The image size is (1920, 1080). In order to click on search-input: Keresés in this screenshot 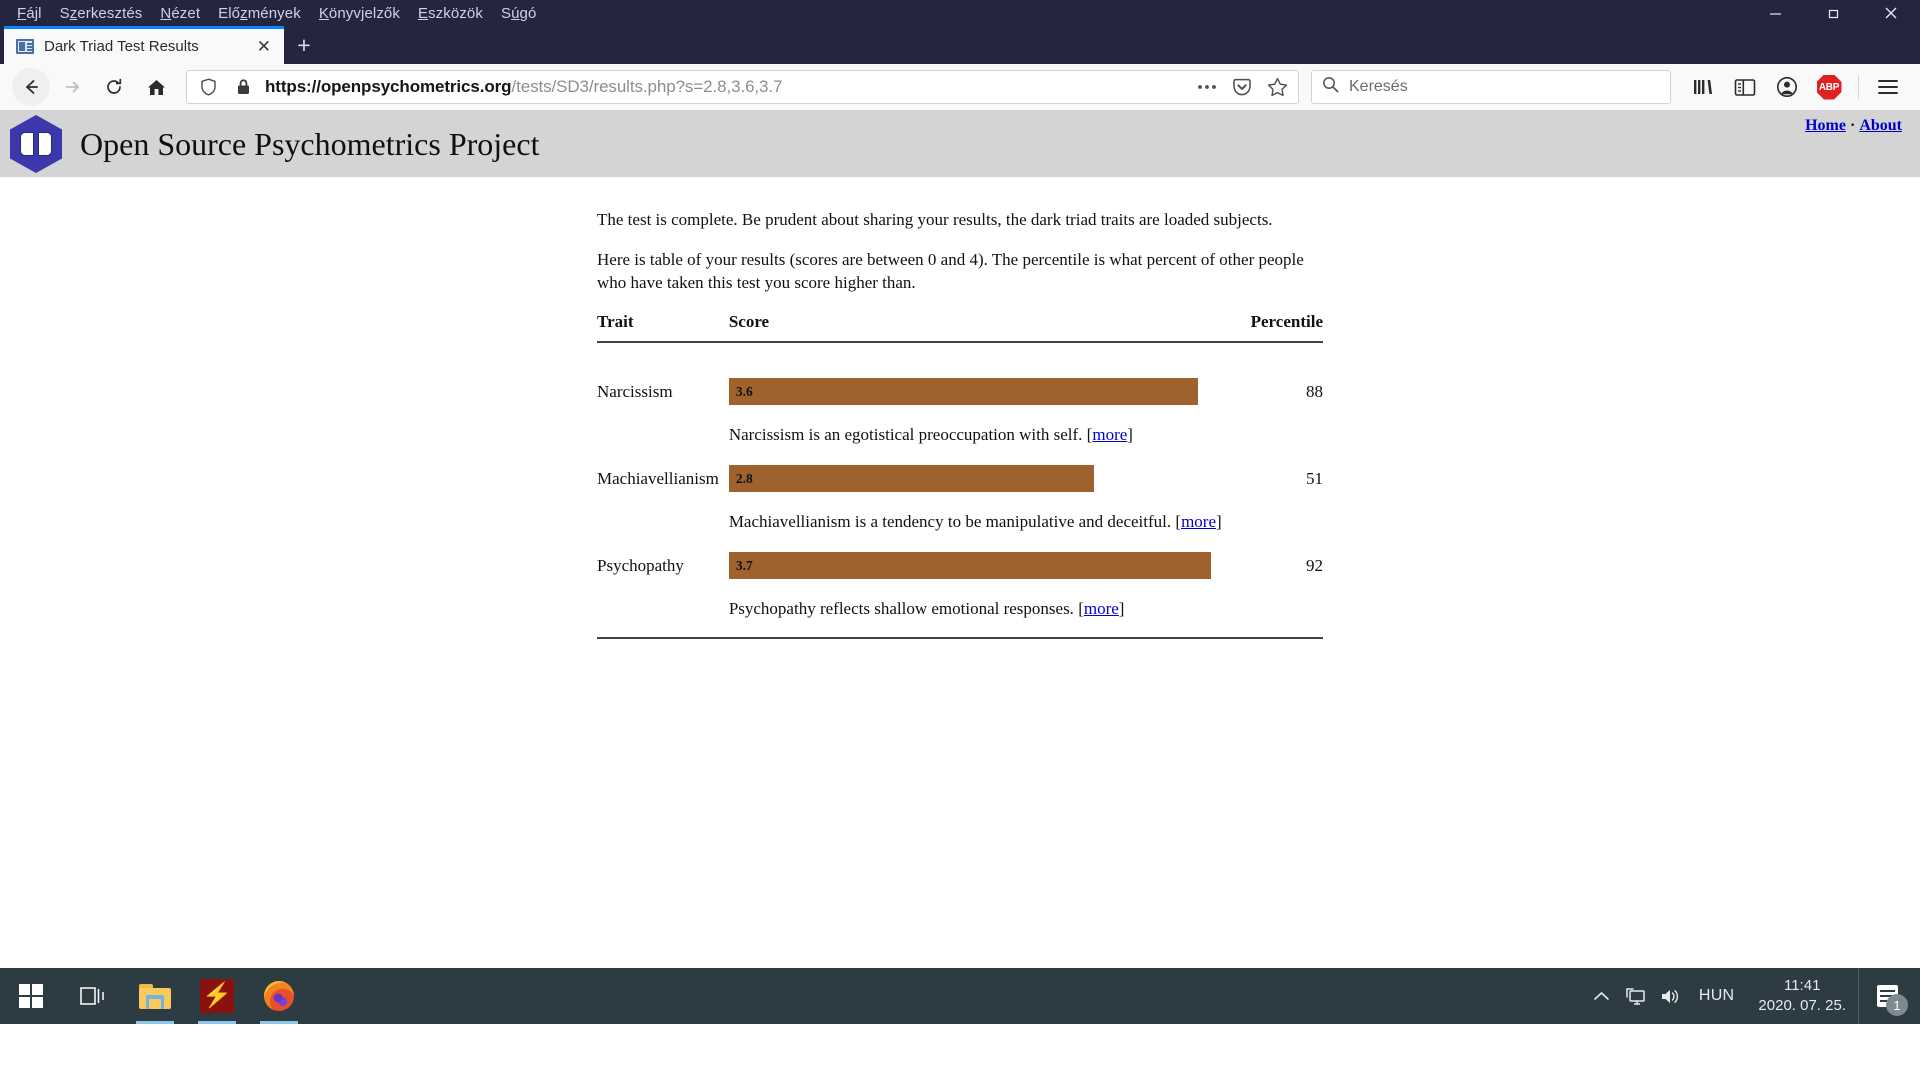, I will do `click(1378, 87)`.